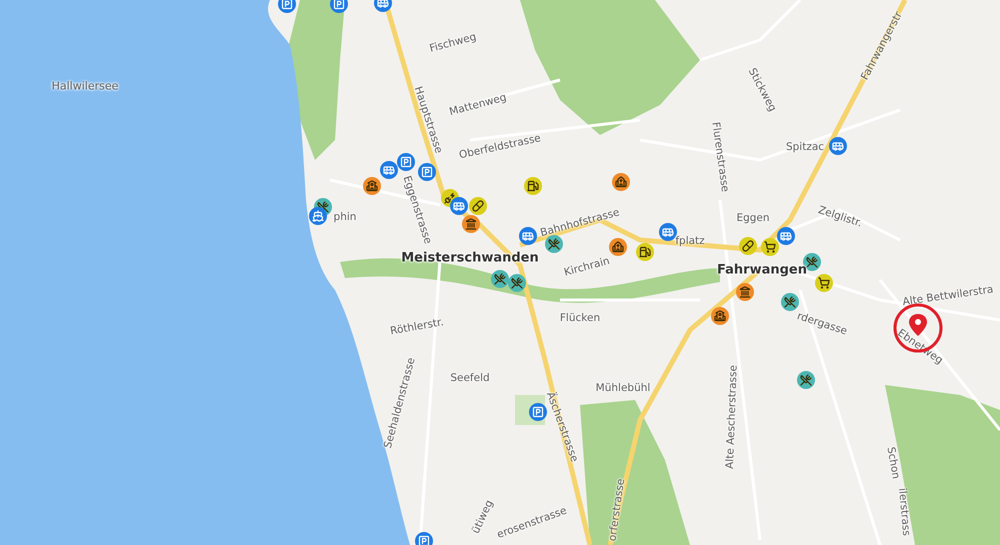  What do you see at coordinates (893, 463) in the screenshot?
I see `street-label: Schon` at bounding box center [893, 463].